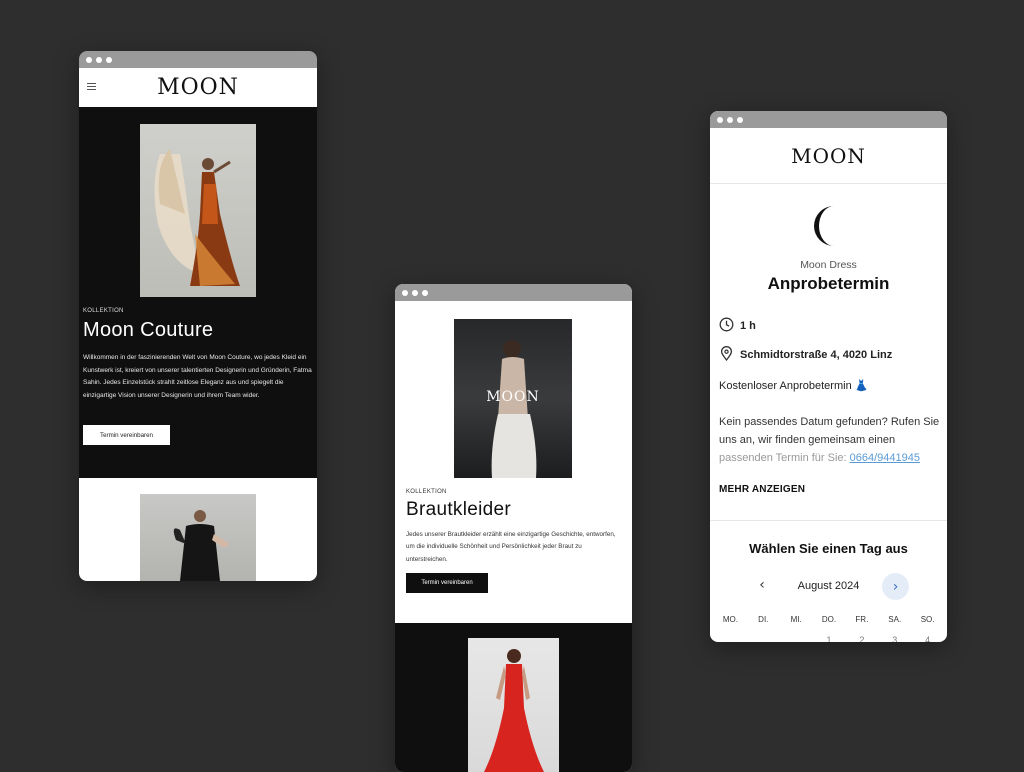 This screenshot has width=1024, height=772. I want to click on menu-icon, so click(91, 87).